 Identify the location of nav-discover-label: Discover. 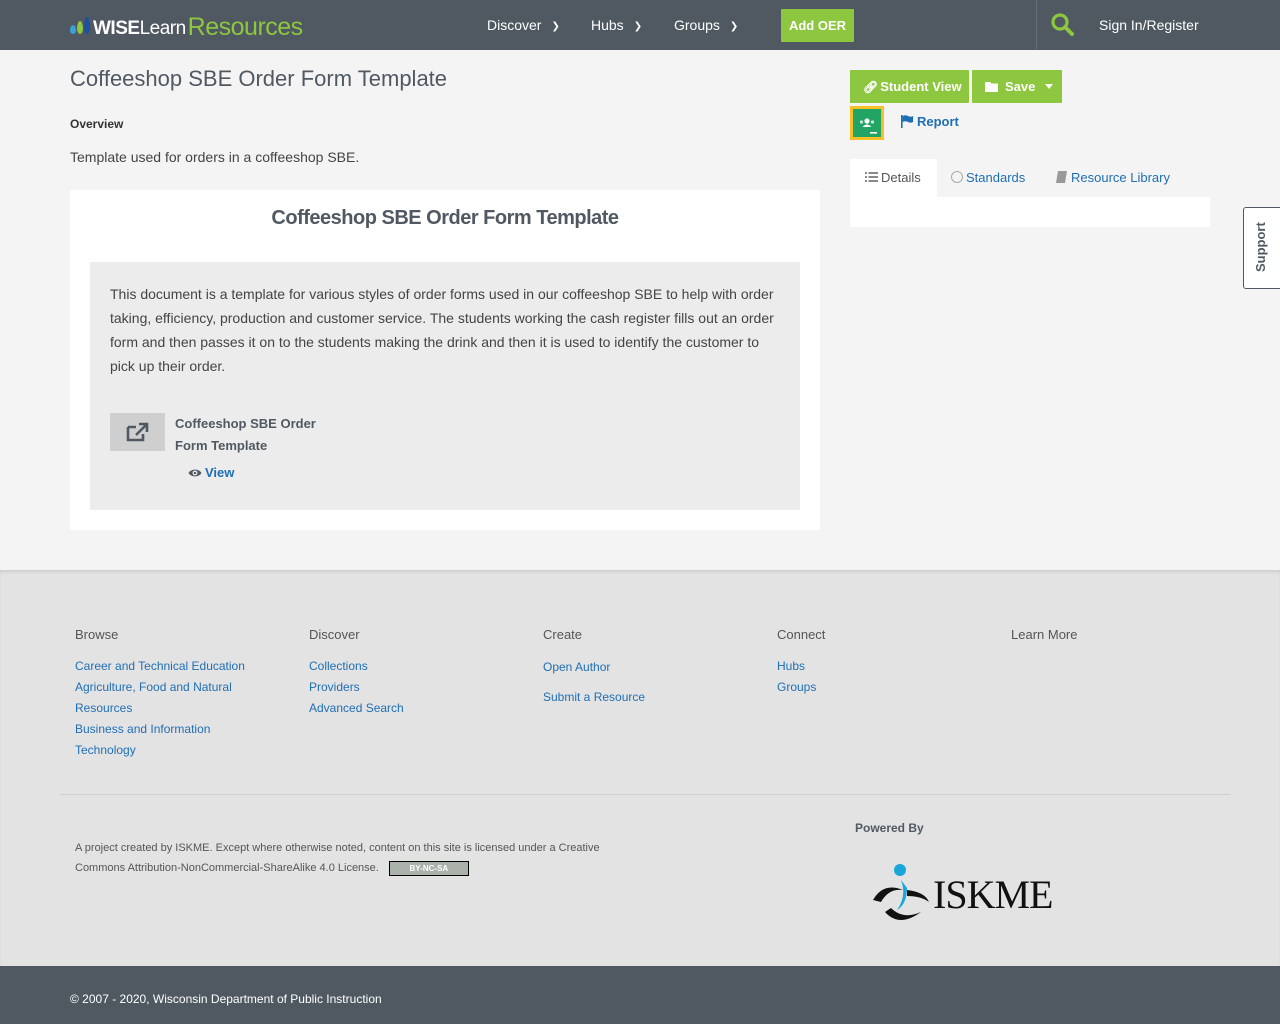
(514, 25).